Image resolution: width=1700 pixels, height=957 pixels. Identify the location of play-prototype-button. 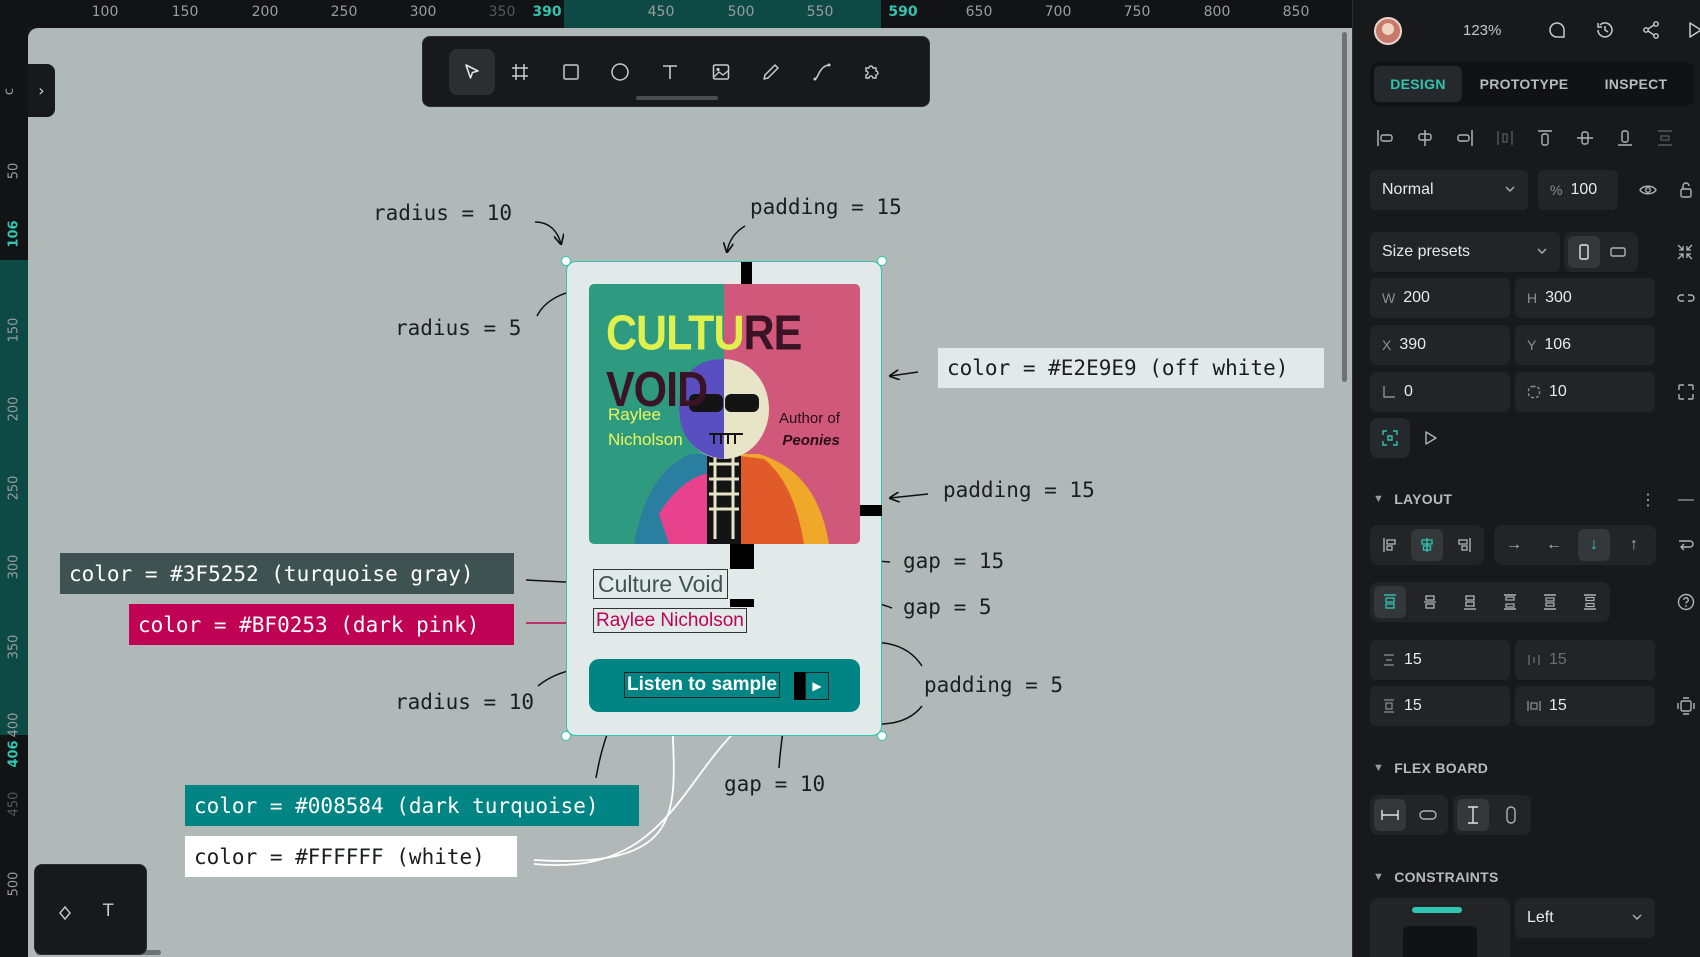
(1691, 30).